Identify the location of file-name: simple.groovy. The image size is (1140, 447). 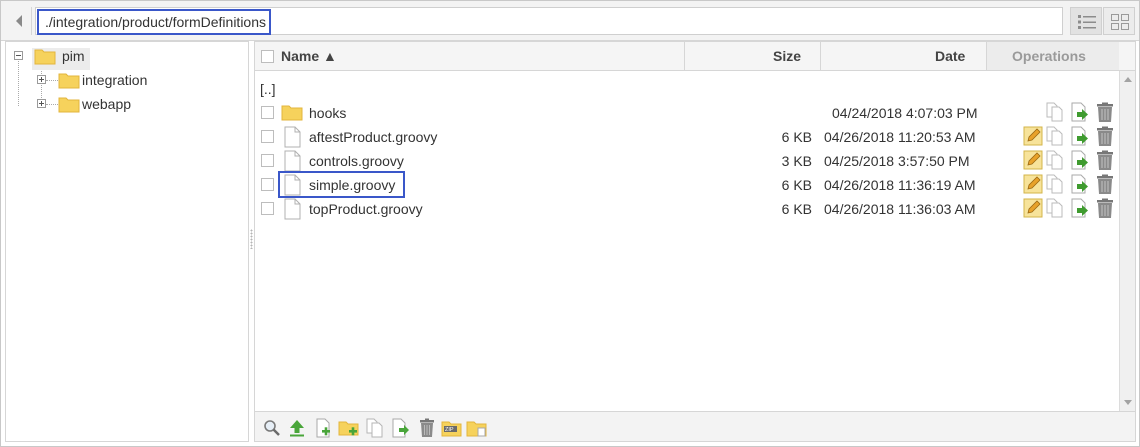
(352, 185).